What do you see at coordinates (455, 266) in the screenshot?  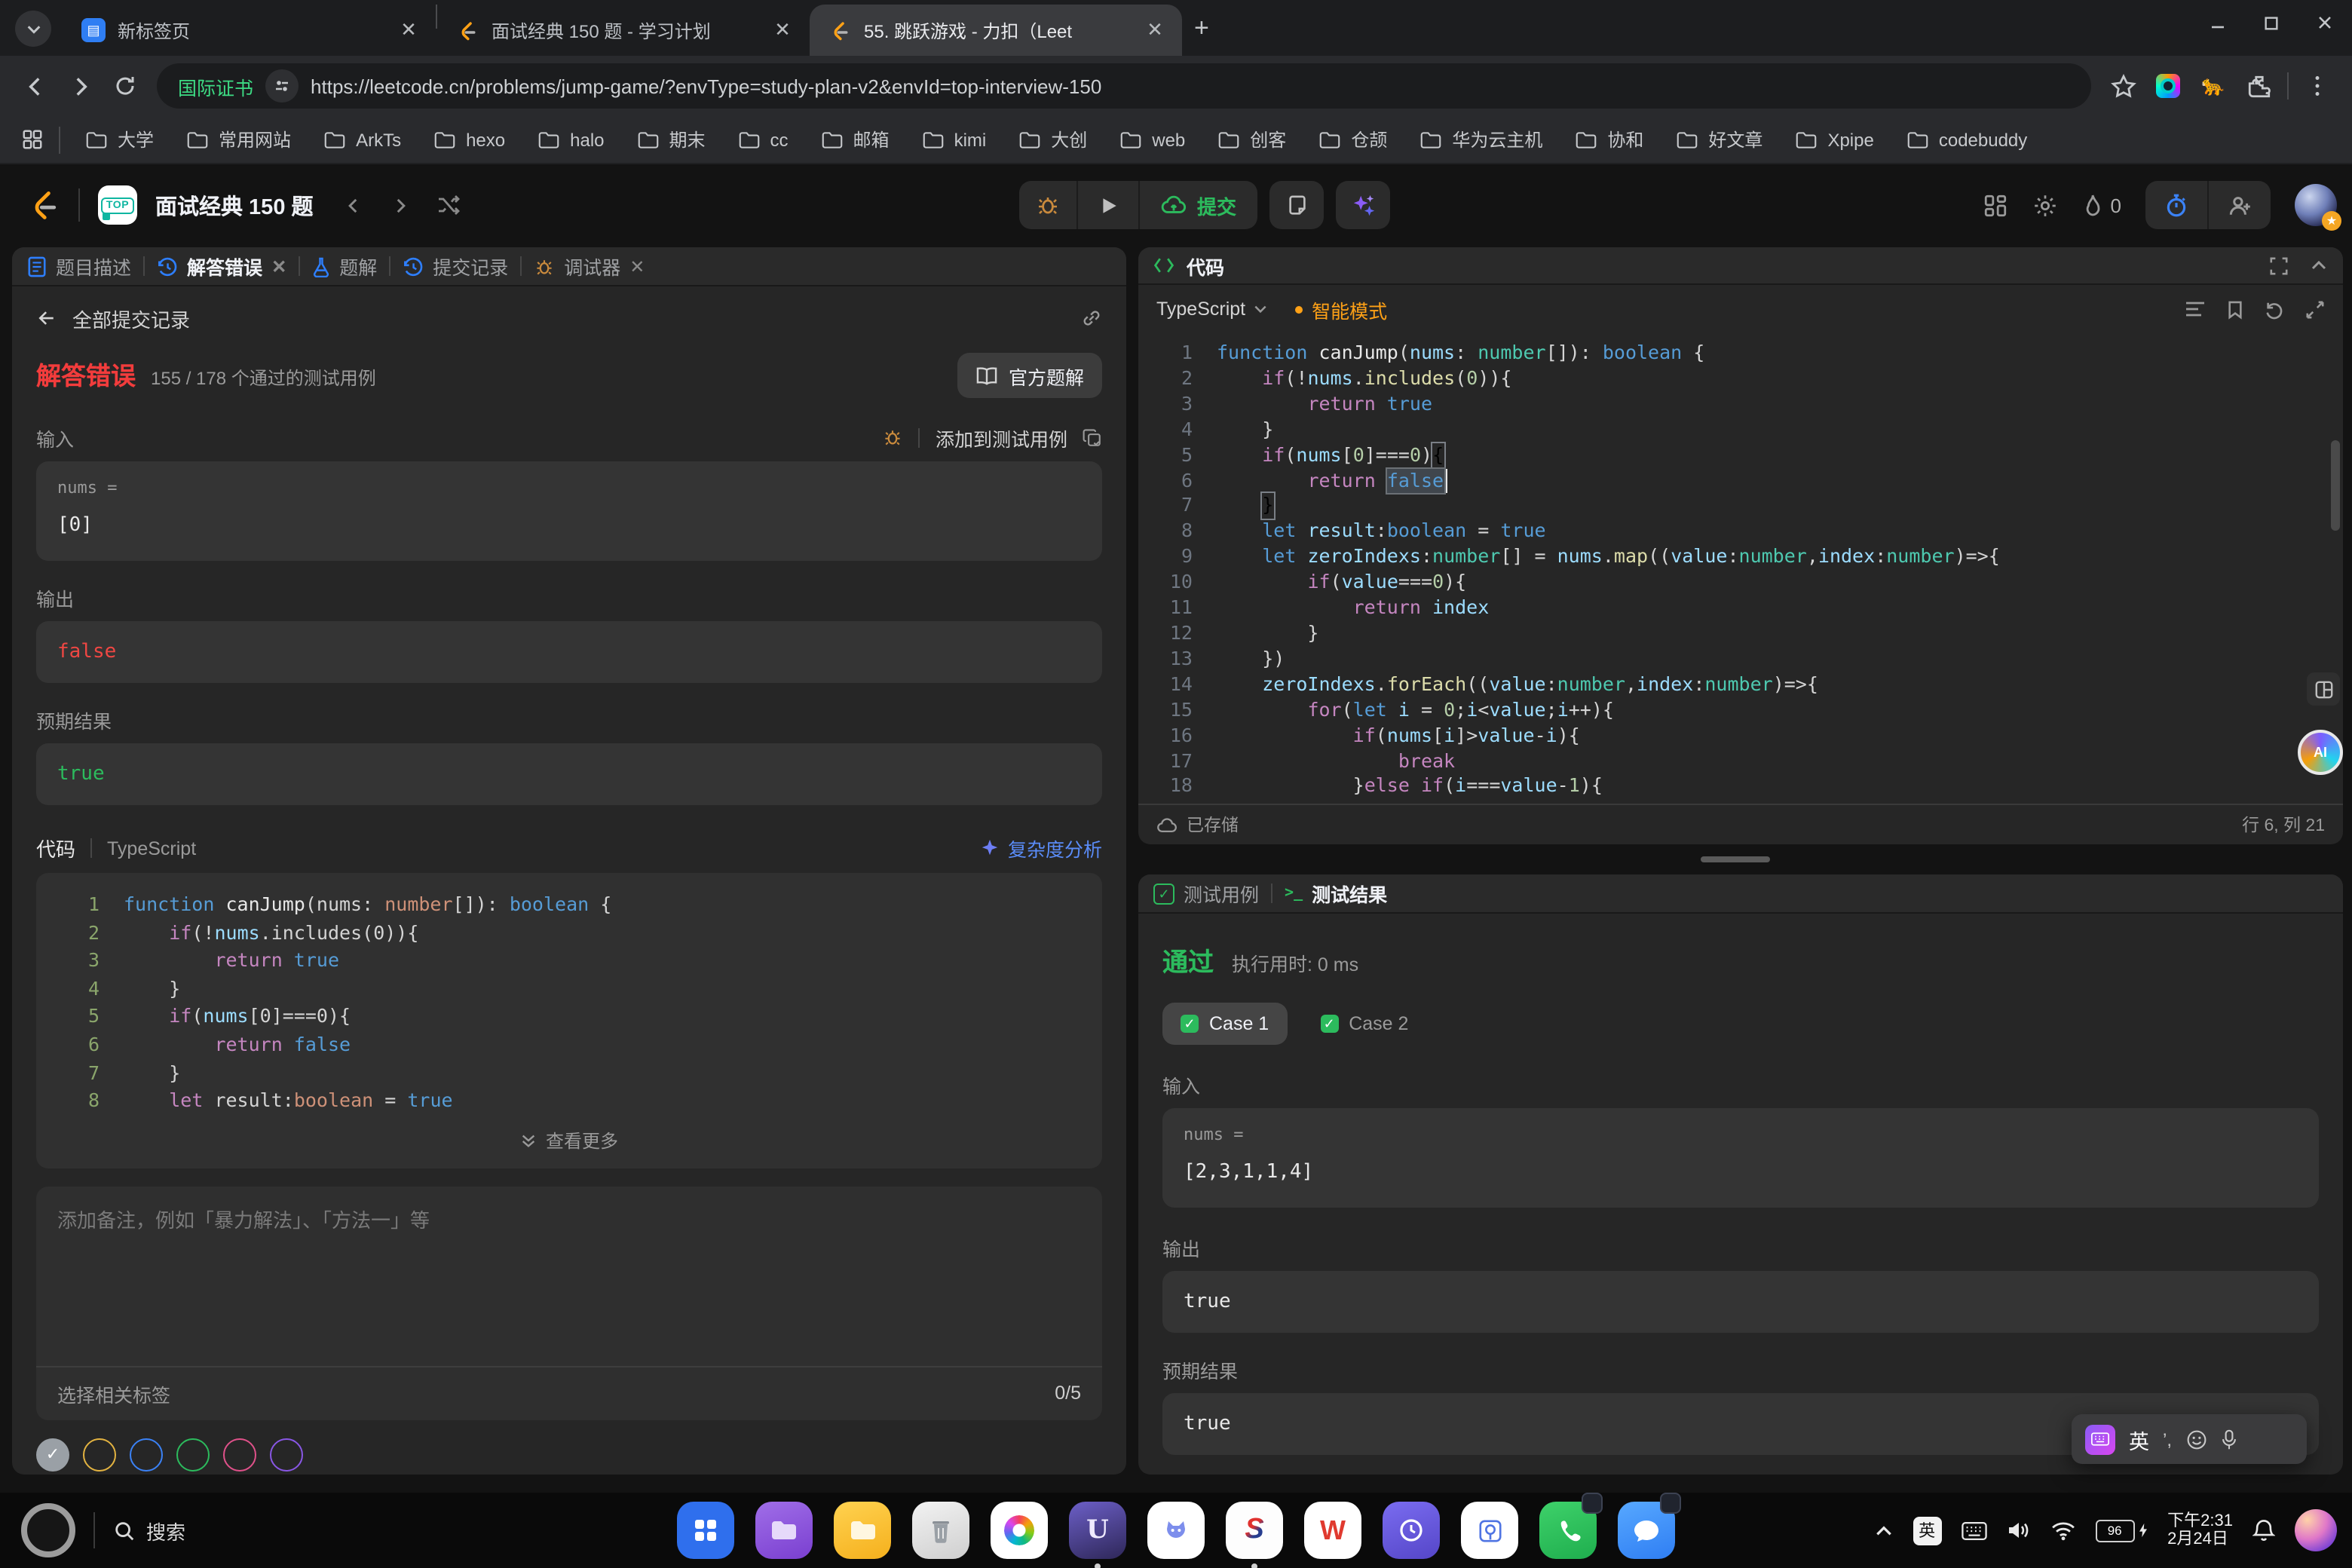 I see `left-tab-4: 提交记录` at bounding box center [455, 266].